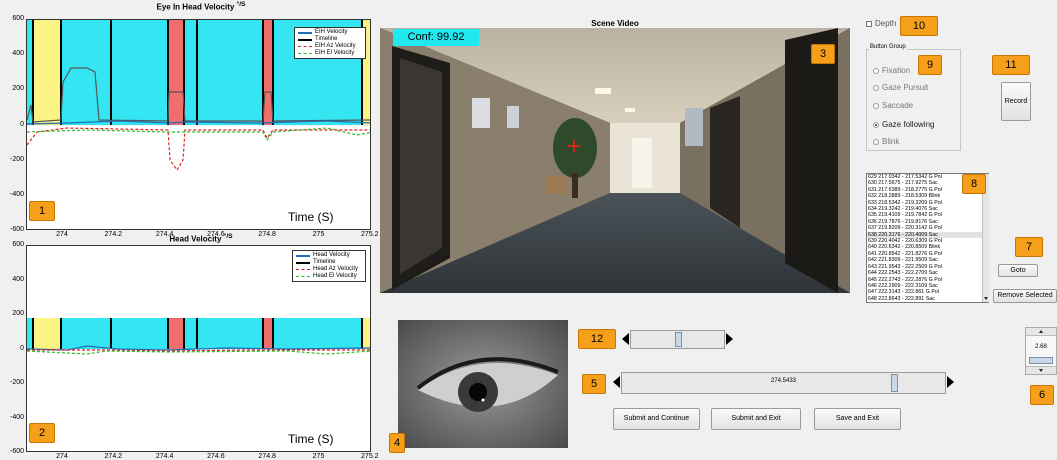 The image size is (1057, 460). I want to click on eih-plot-title-unit: °/S, so click(241, 4).